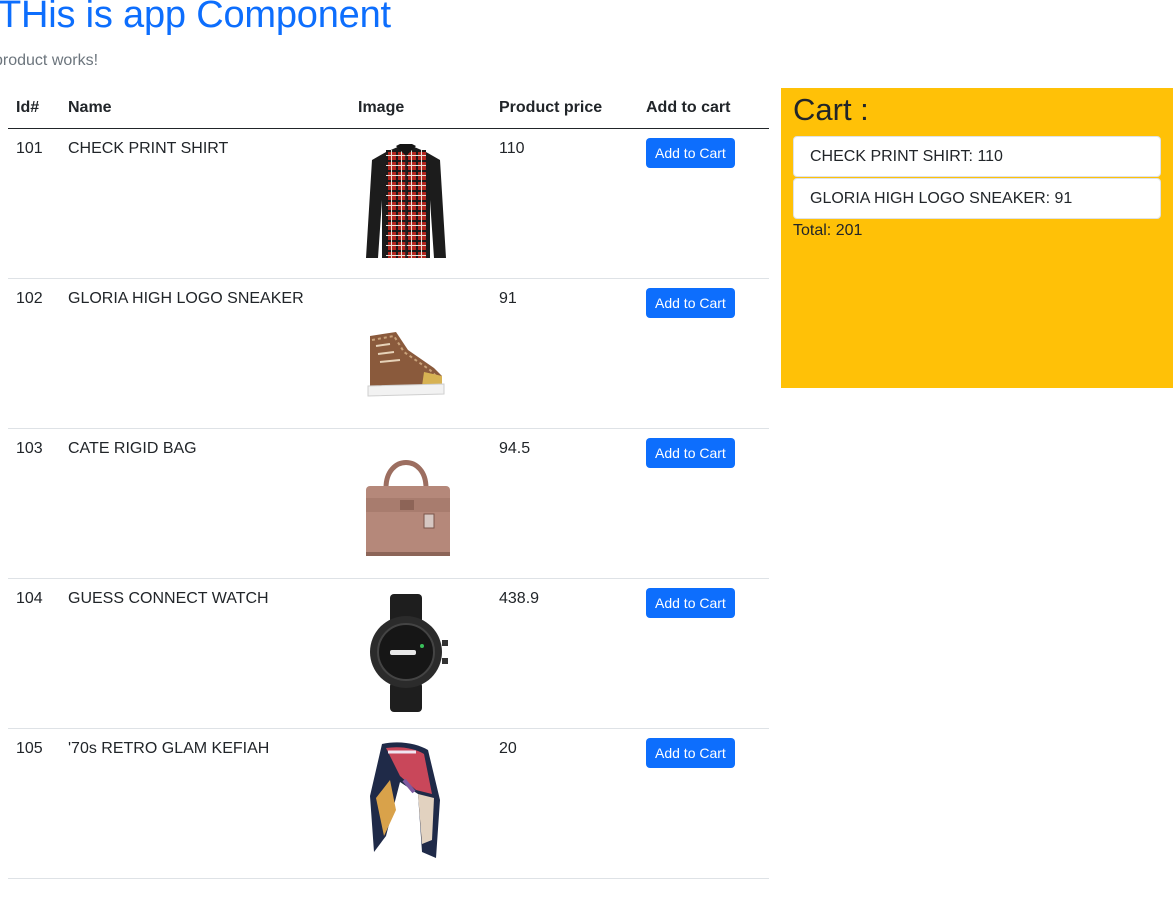 Image resolution: width=1173 pixels, height=900 pixels. I want to click on column-header-id: Id#, so click(34, 108).